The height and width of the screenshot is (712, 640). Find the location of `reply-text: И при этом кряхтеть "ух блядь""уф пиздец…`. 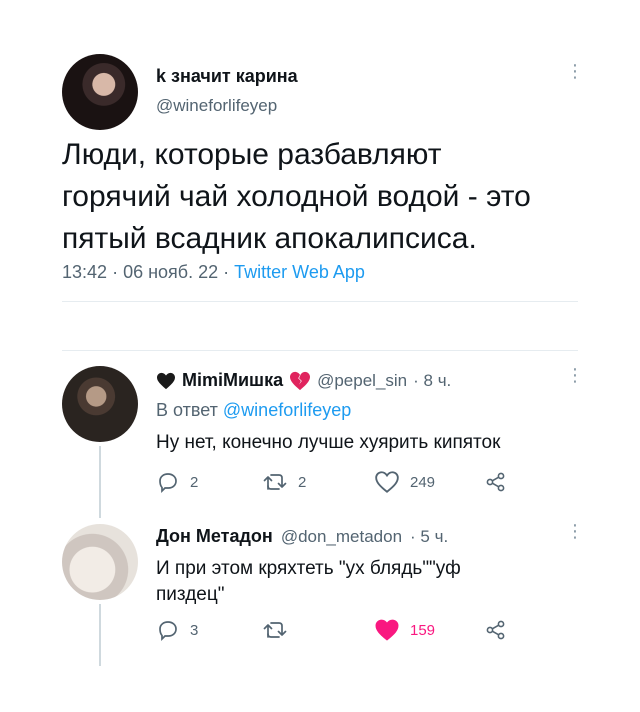

reply-text: И при этом кряхтеть "ух блядь""уф пиздец… is located at coordinates (308, 582).